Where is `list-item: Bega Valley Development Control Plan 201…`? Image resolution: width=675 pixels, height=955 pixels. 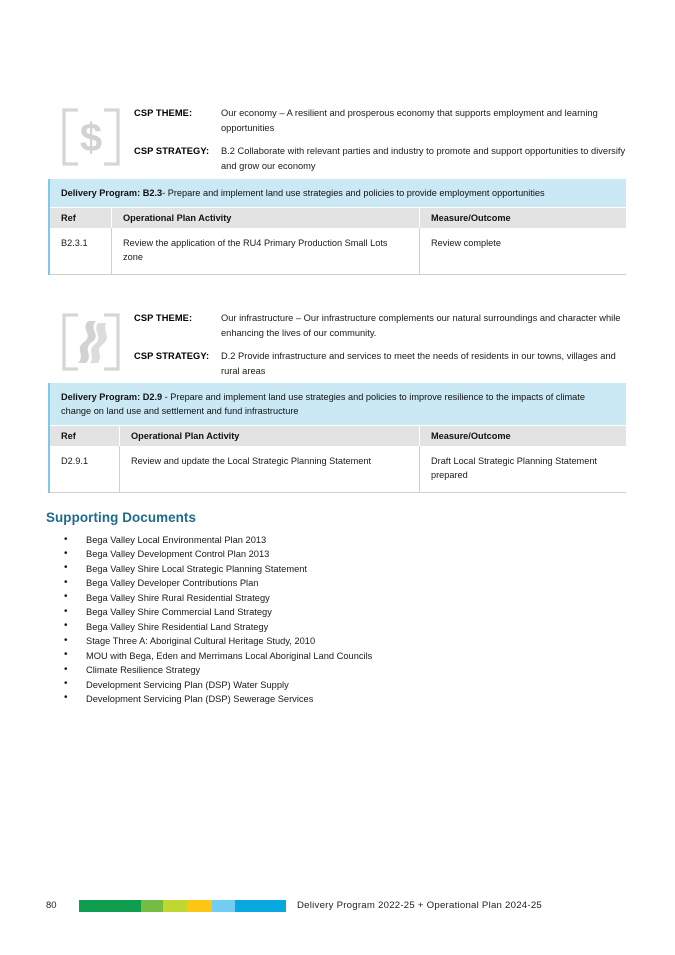
list-item: Bega Valley Development Control Plan 201… is located at coordinates (306, 554).